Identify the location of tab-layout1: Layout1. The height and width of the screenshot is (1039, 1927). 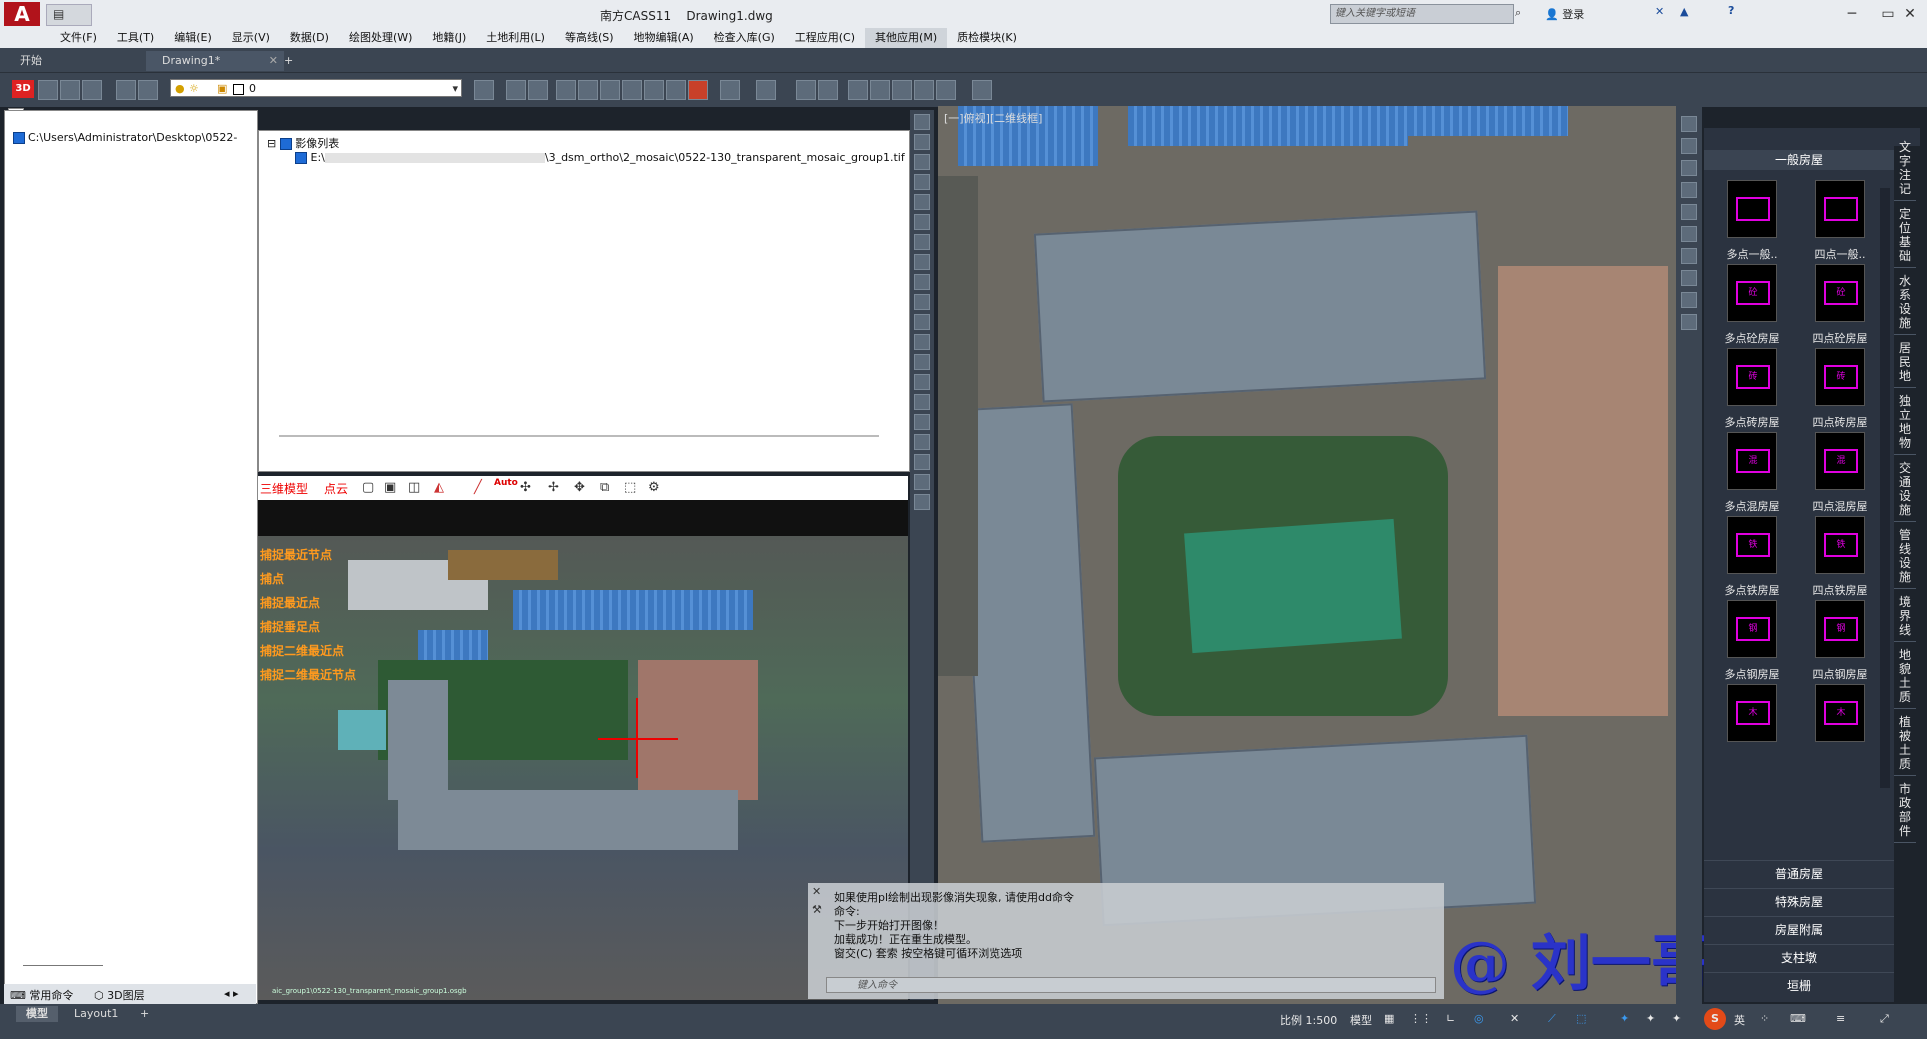
(96, 1014).